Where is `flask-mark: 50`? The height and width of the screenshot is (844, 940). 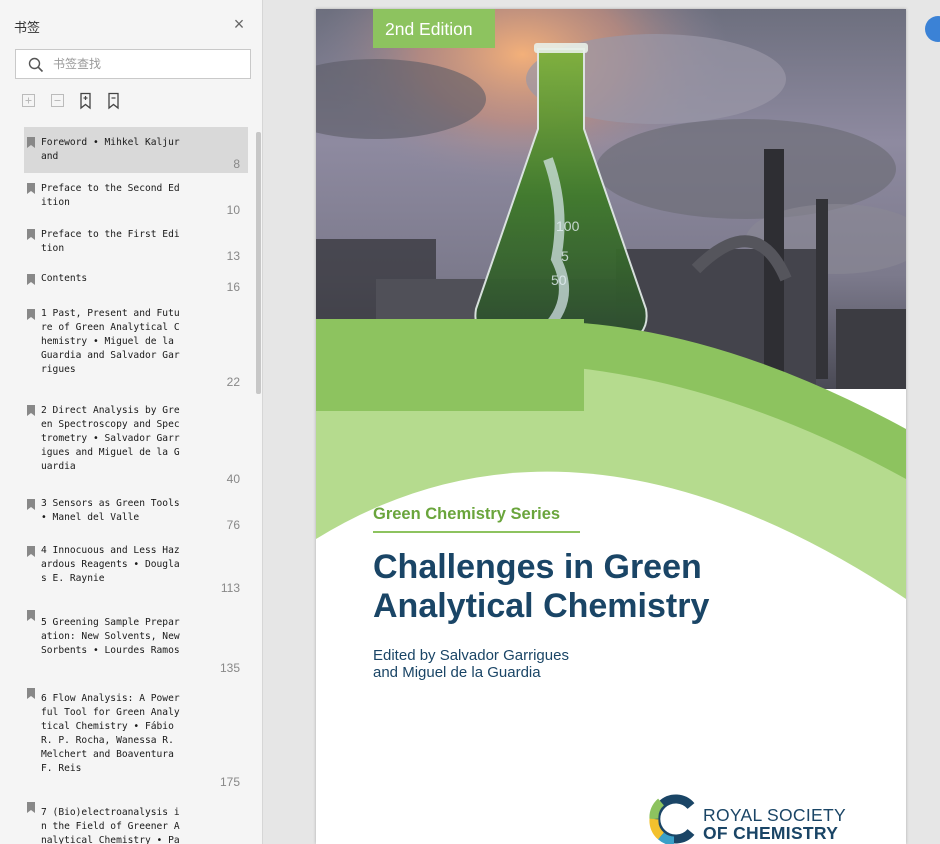 flask-mark: 50 is located at coordinates (559, 280).